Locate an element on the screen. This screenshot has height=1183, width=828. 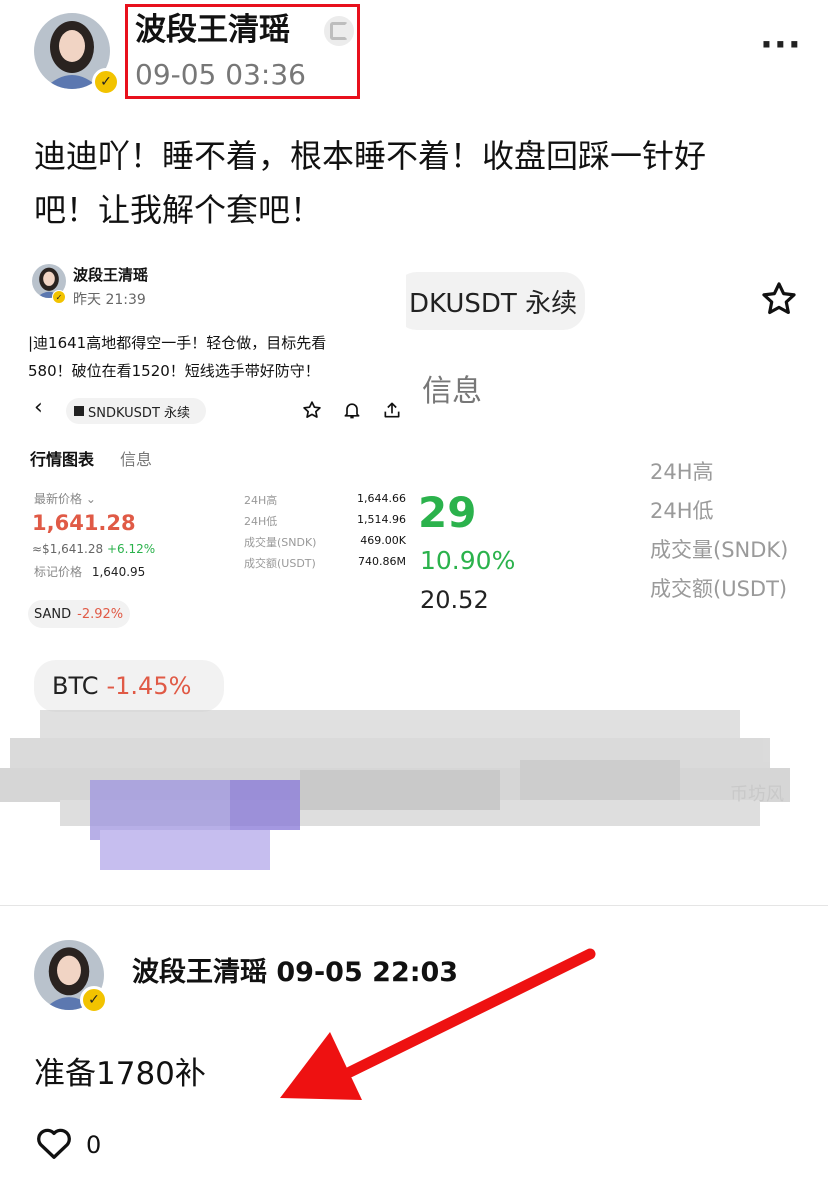
post-content-line-2: 吧！让我解个套吧！ is located at coordinates (178, 210).